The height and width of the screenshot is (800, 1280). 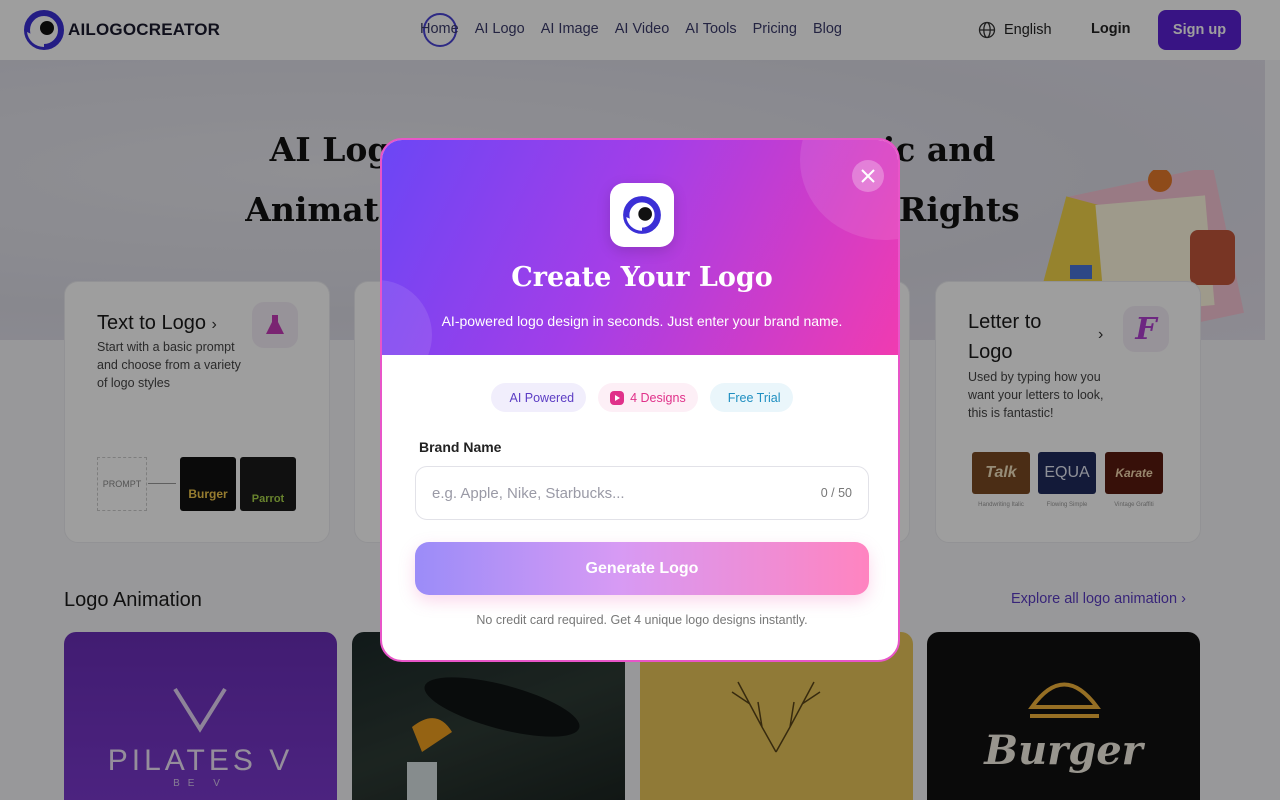 I want to click on brand-name-field: 0 / 50, so click(x=642, y=493).